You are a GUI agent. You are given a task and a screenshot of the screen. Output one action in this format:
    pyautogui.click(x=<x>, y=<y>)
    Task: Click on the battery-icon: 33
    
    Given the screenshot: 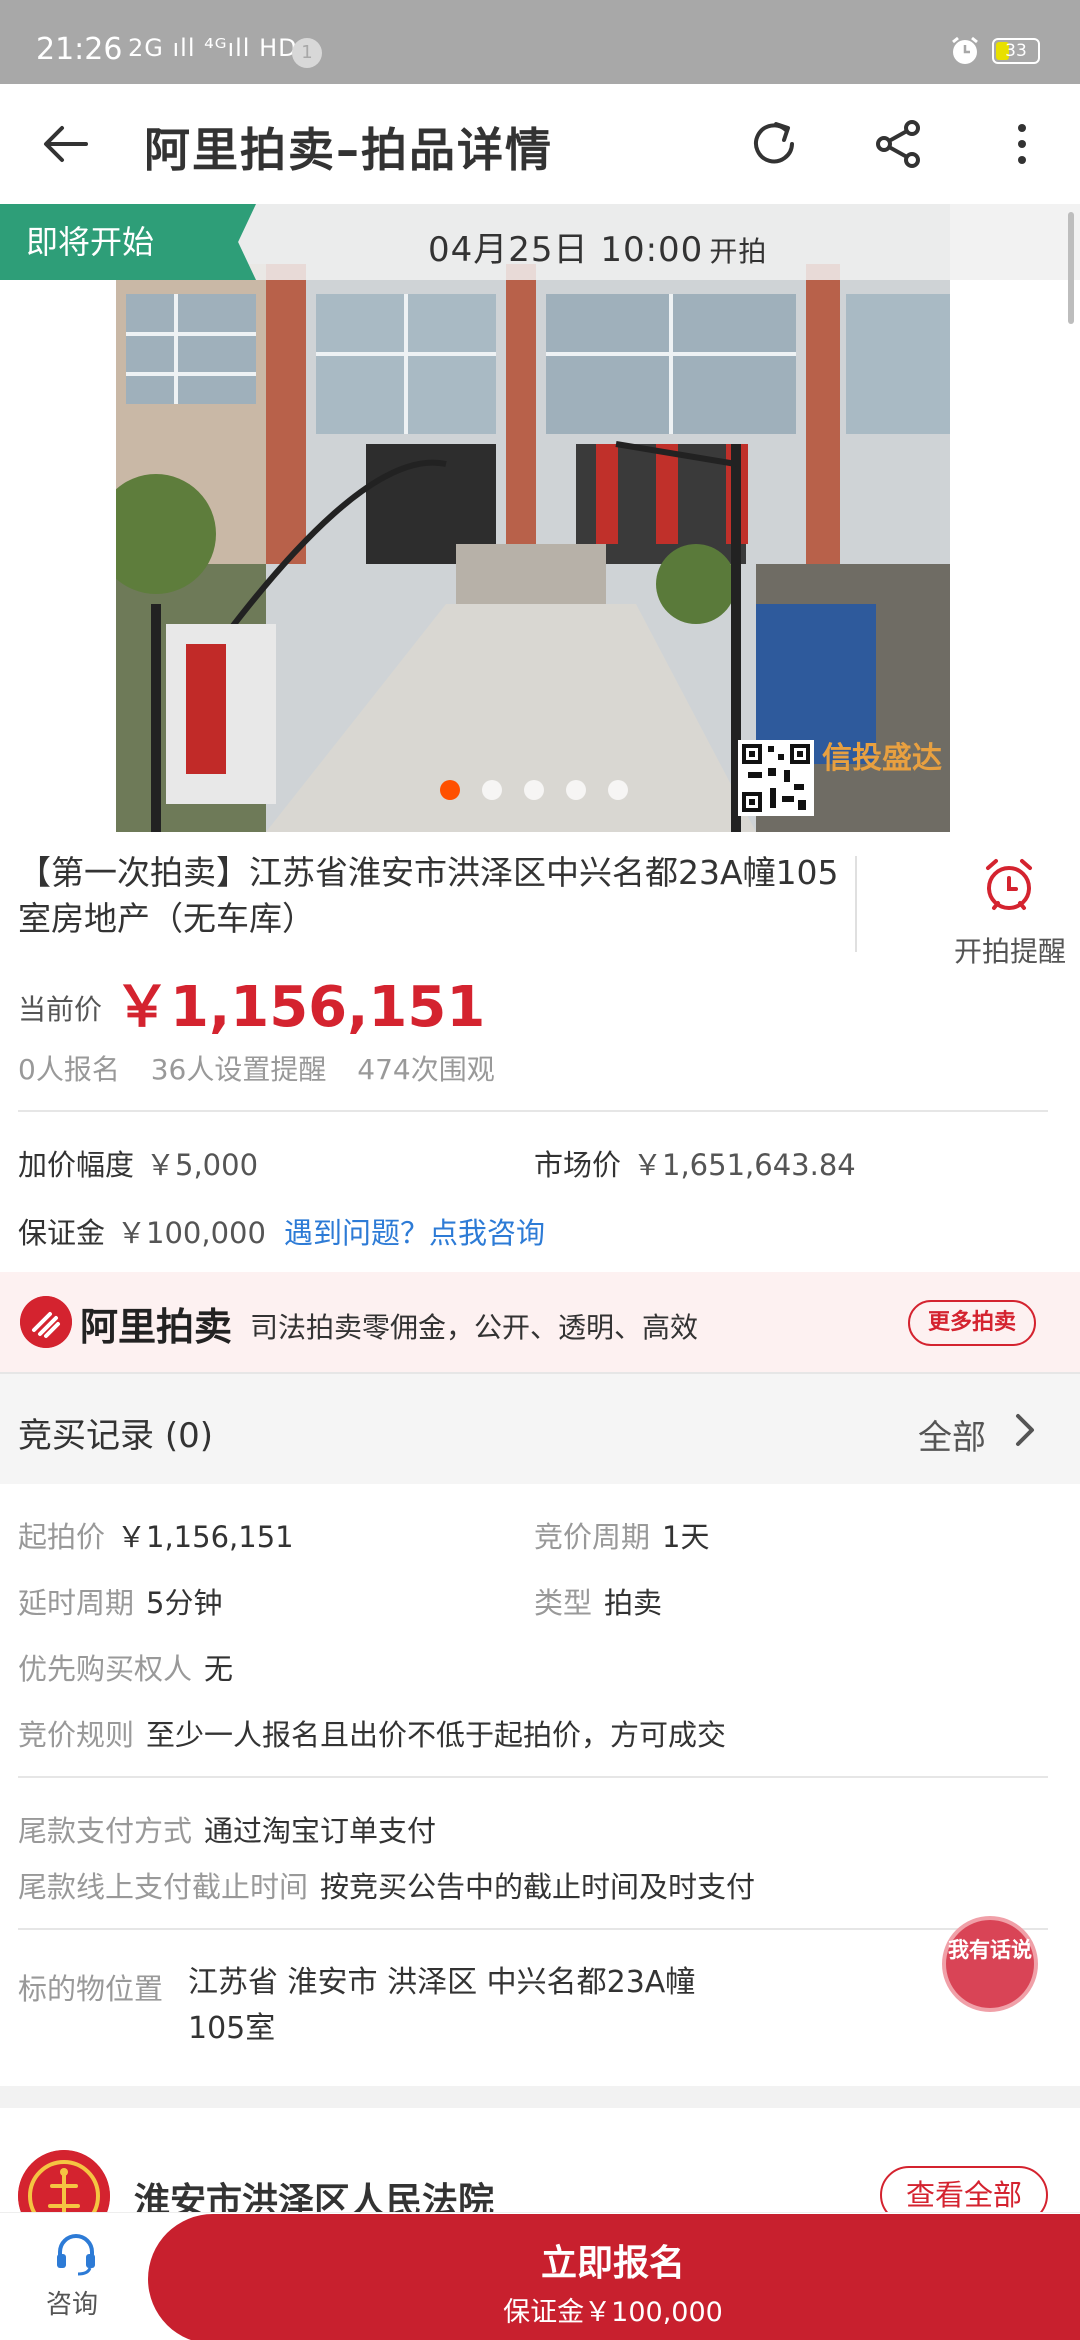 What is the action you would take?
    pyautogui.click(x=1016, y=51)
    